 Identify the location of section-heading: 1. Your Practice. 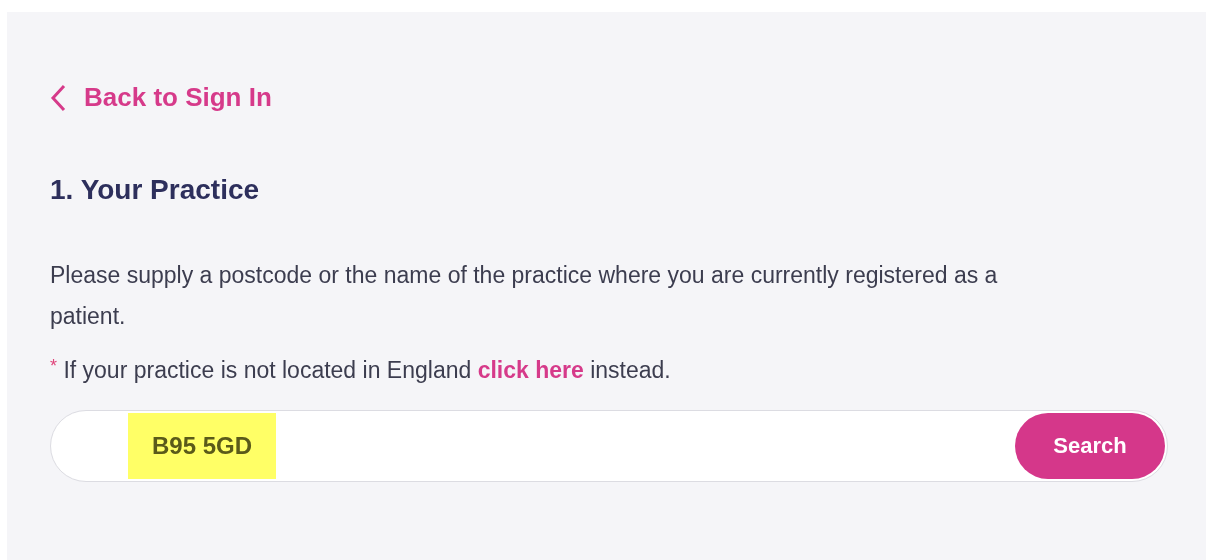
(155, 190).